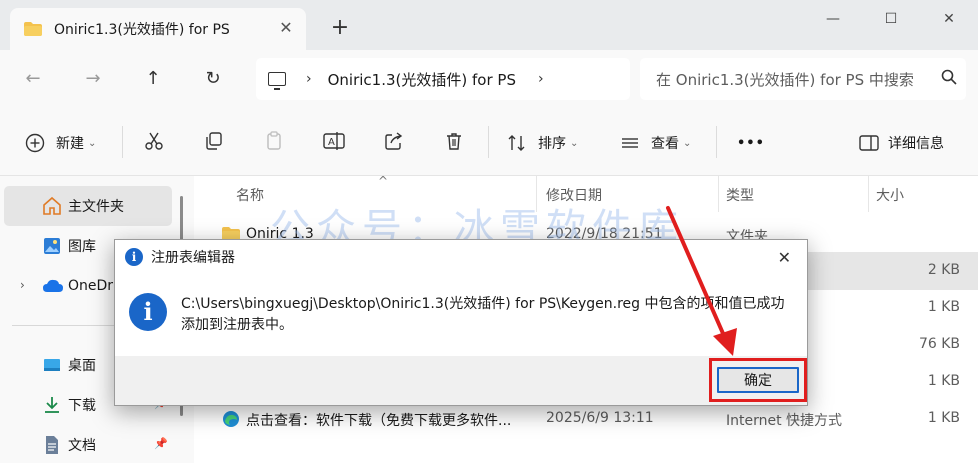 This screenshot has height=463, width=978. I want to click on paste-icon, so click(274, 141).